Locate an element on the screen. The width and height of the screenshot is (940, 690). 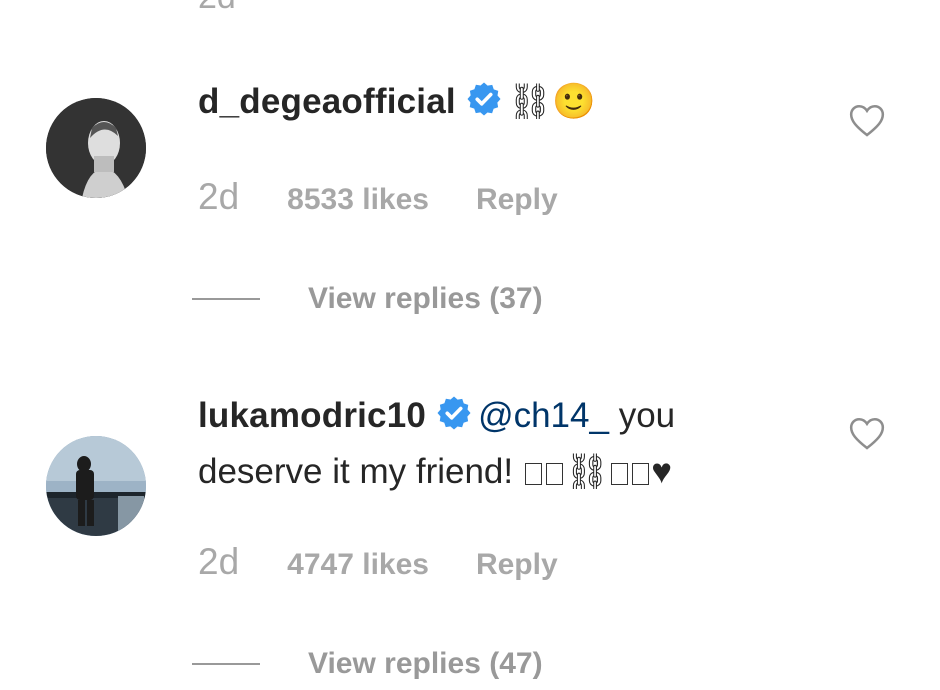
view-replies-button: View replies (47) is located at coordinates (367, 664).